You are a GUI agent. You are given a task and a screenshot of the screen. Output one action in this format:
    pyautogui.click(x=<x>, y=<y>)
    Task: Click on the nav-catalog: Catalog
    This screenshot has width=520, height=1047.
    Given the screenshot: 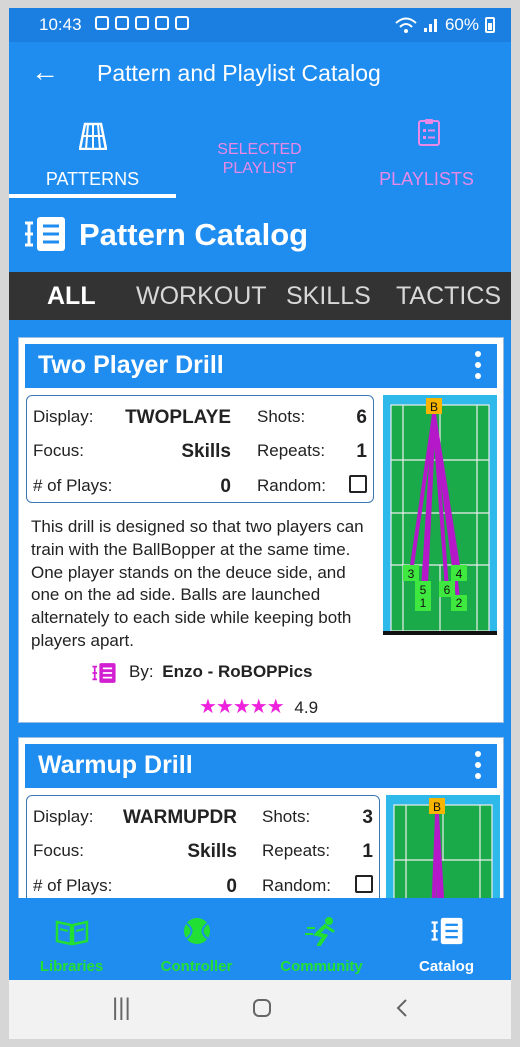 What is the action you would take?
    pyautogui.click(x=446, y=939)
    